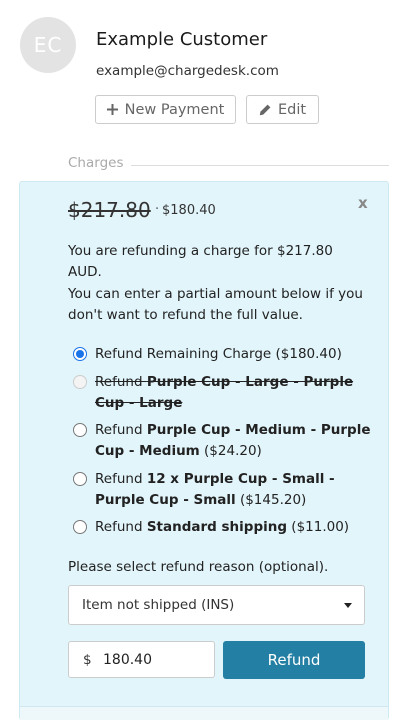  Describe the element at coordinates (260, 165) in the screenshot. I see `section-divider` at that location.